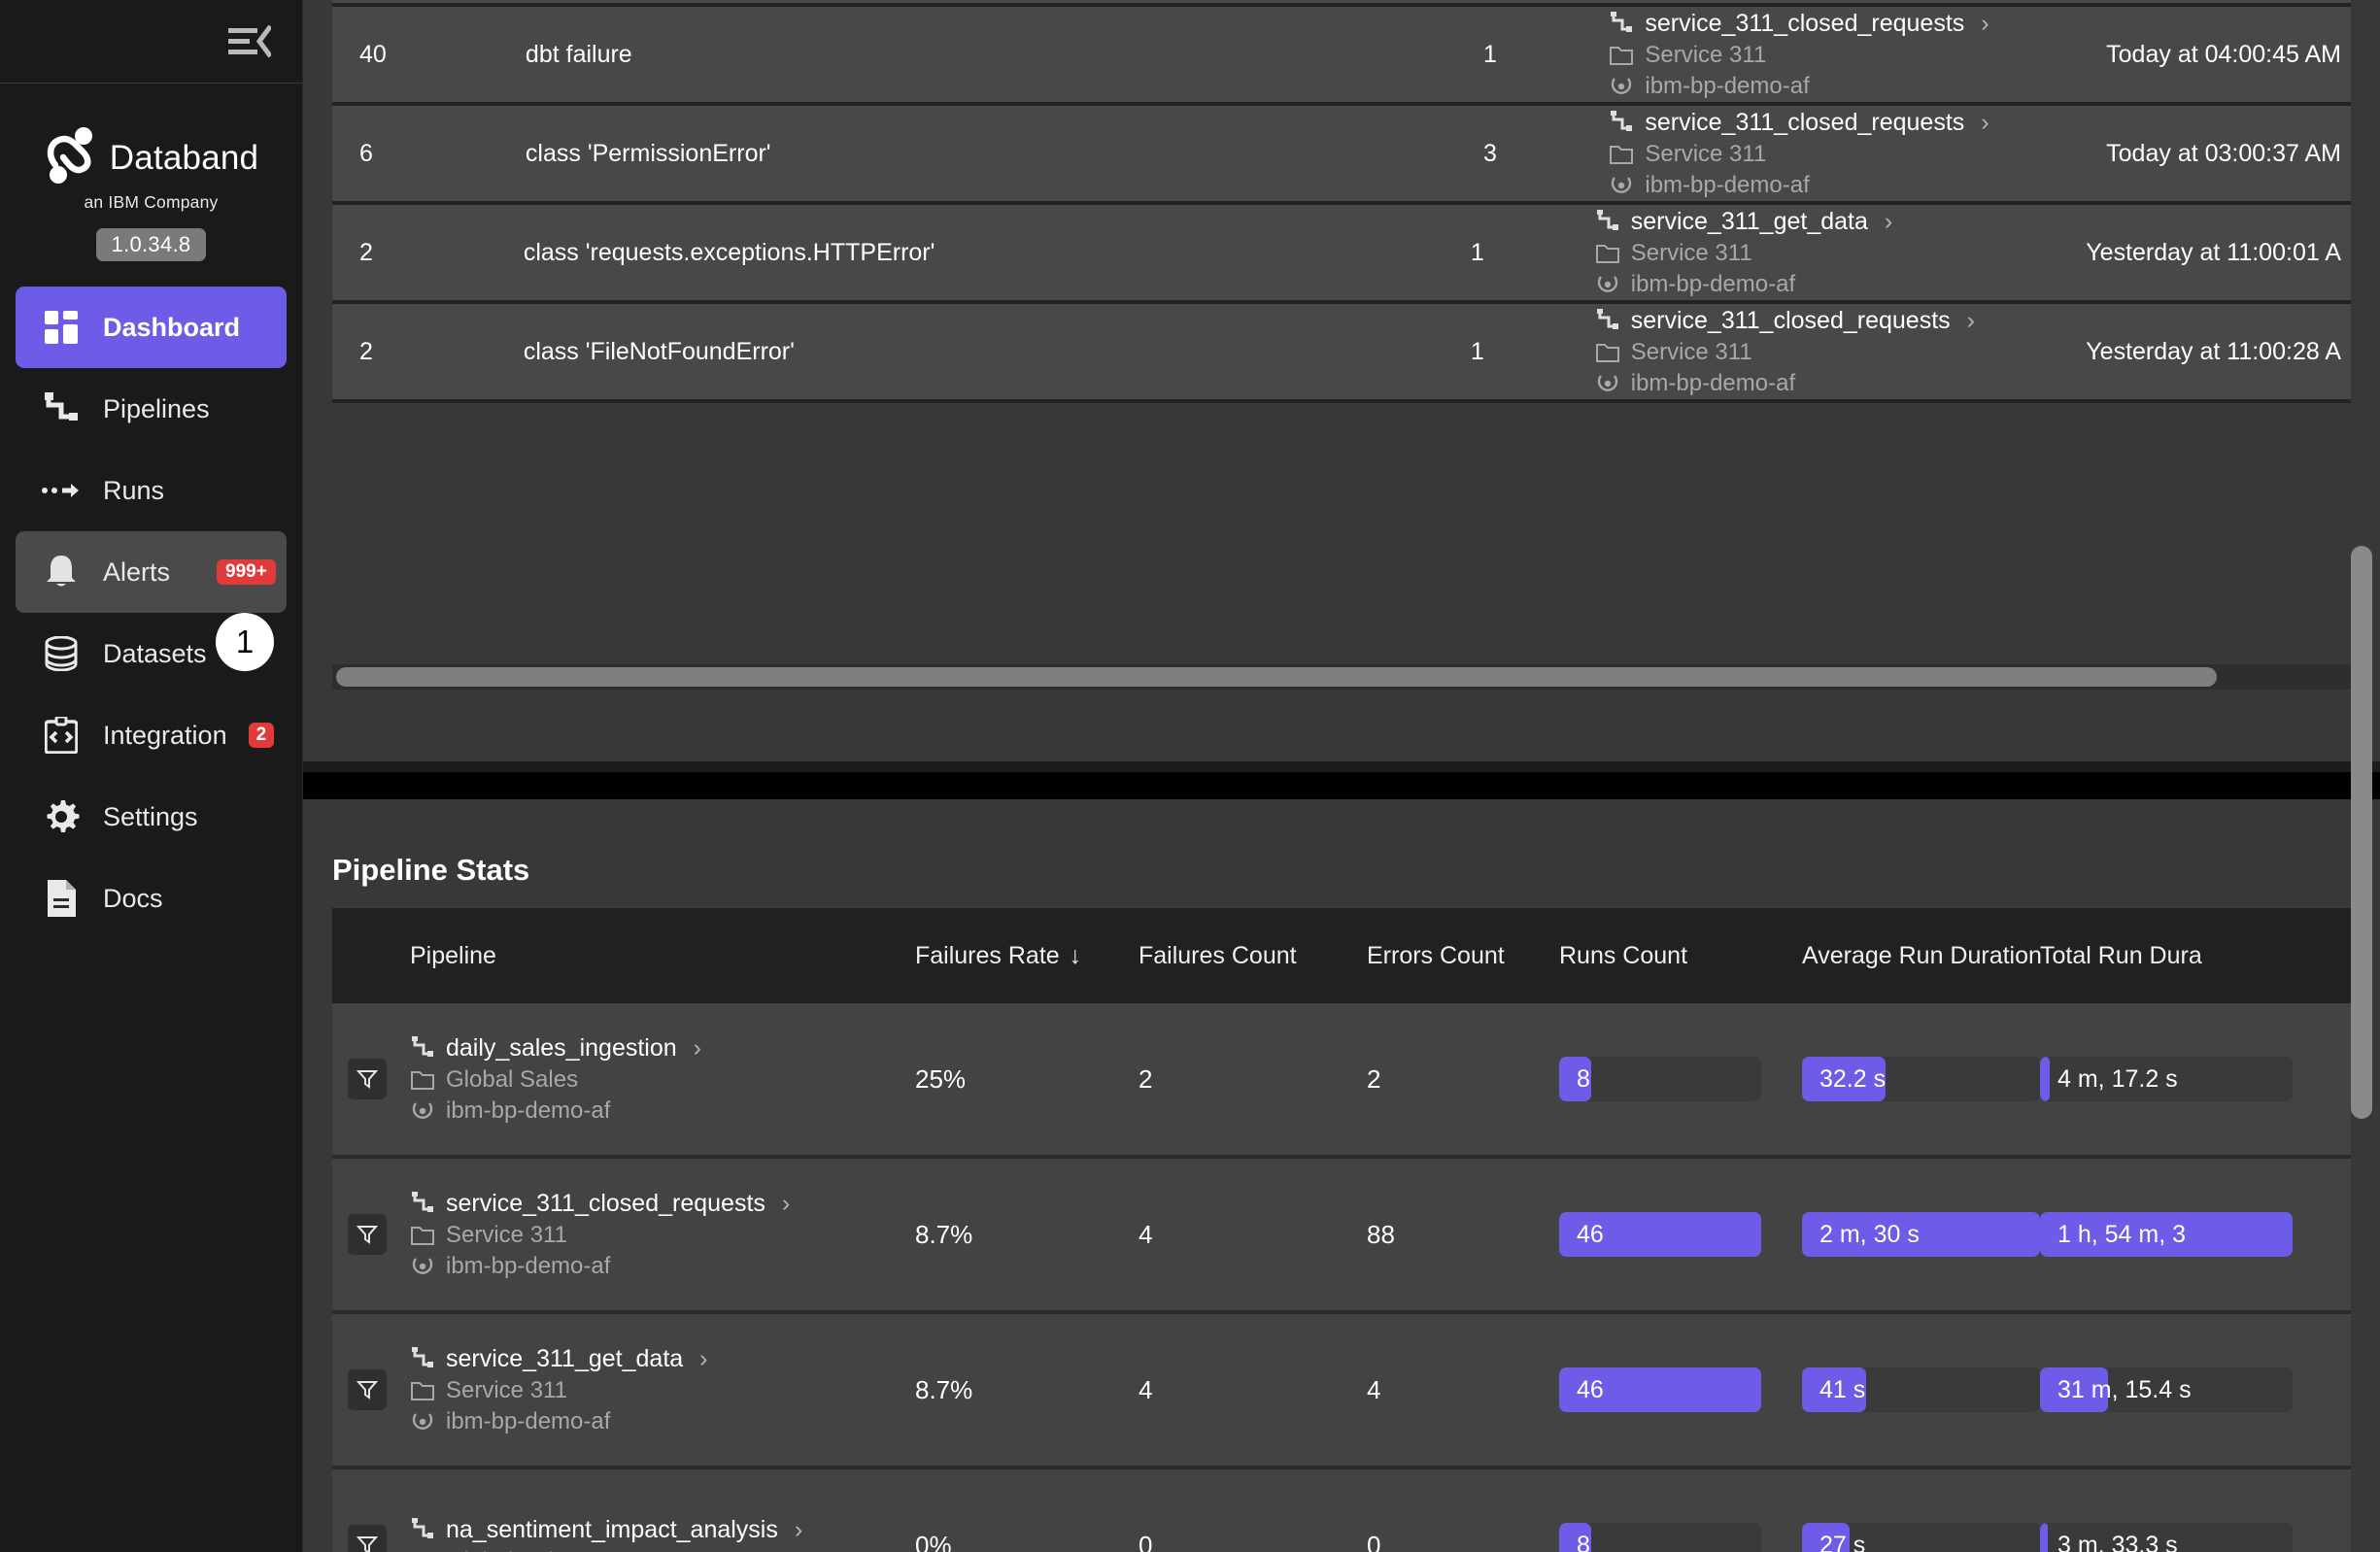  Describe the element at coordinates (1146, 1078) in the screenshot. I see `failures-count-value: 2` at that location.